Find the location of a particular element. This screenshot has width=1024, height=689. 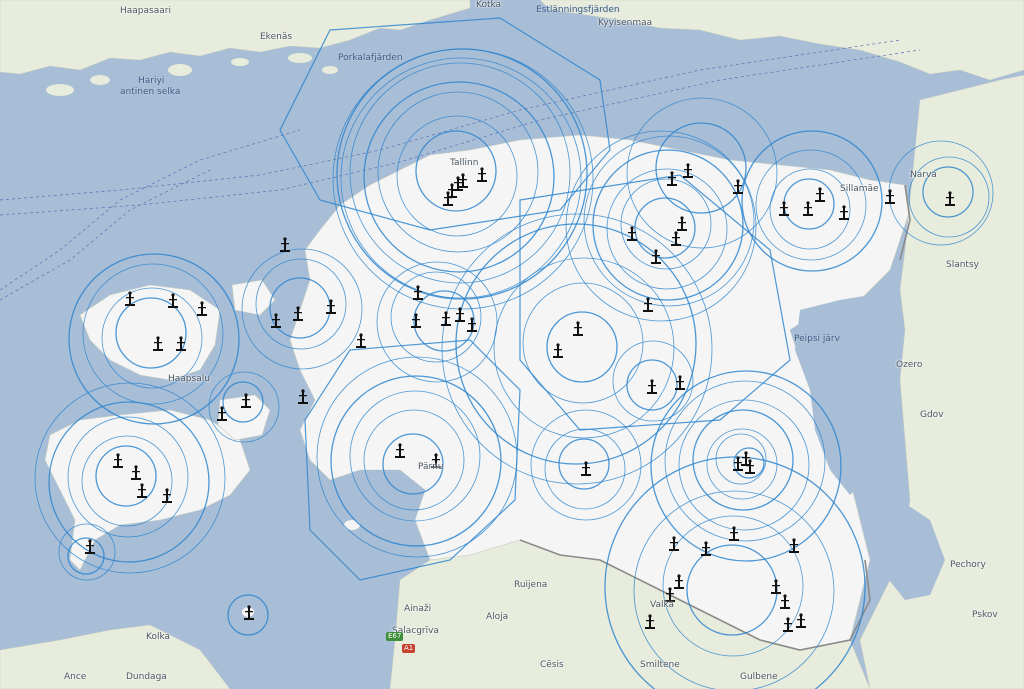

label-pskov: Pskov is located at coordinates (985, 615).